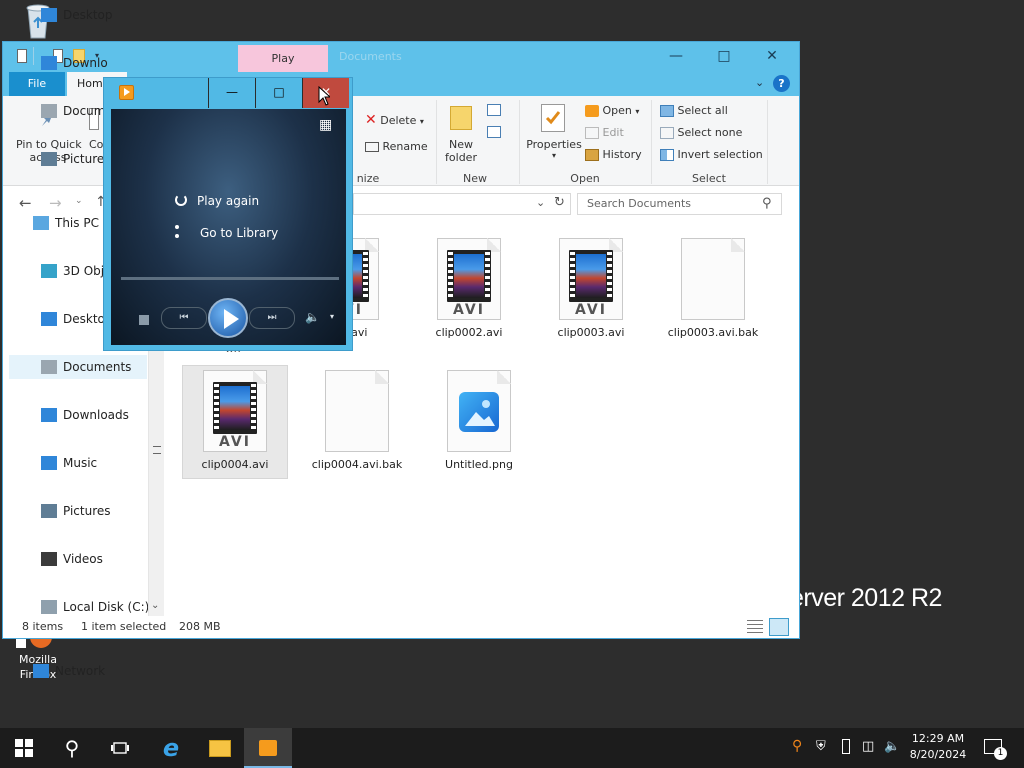 The height and width of the screenshot is (768, 1024). Describe the element at coordinates (49, 111) in the screenshot. I see `documents-icon` at that location.